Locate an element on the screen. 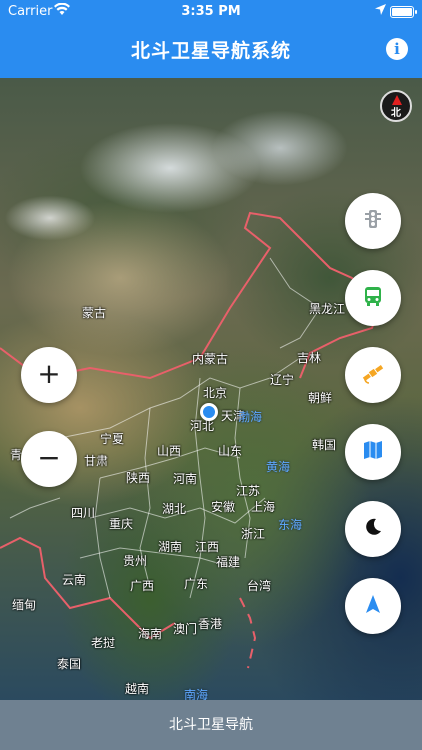 The image size is (422, 750). map-label: 北京 is located at coordinates (215, 393).